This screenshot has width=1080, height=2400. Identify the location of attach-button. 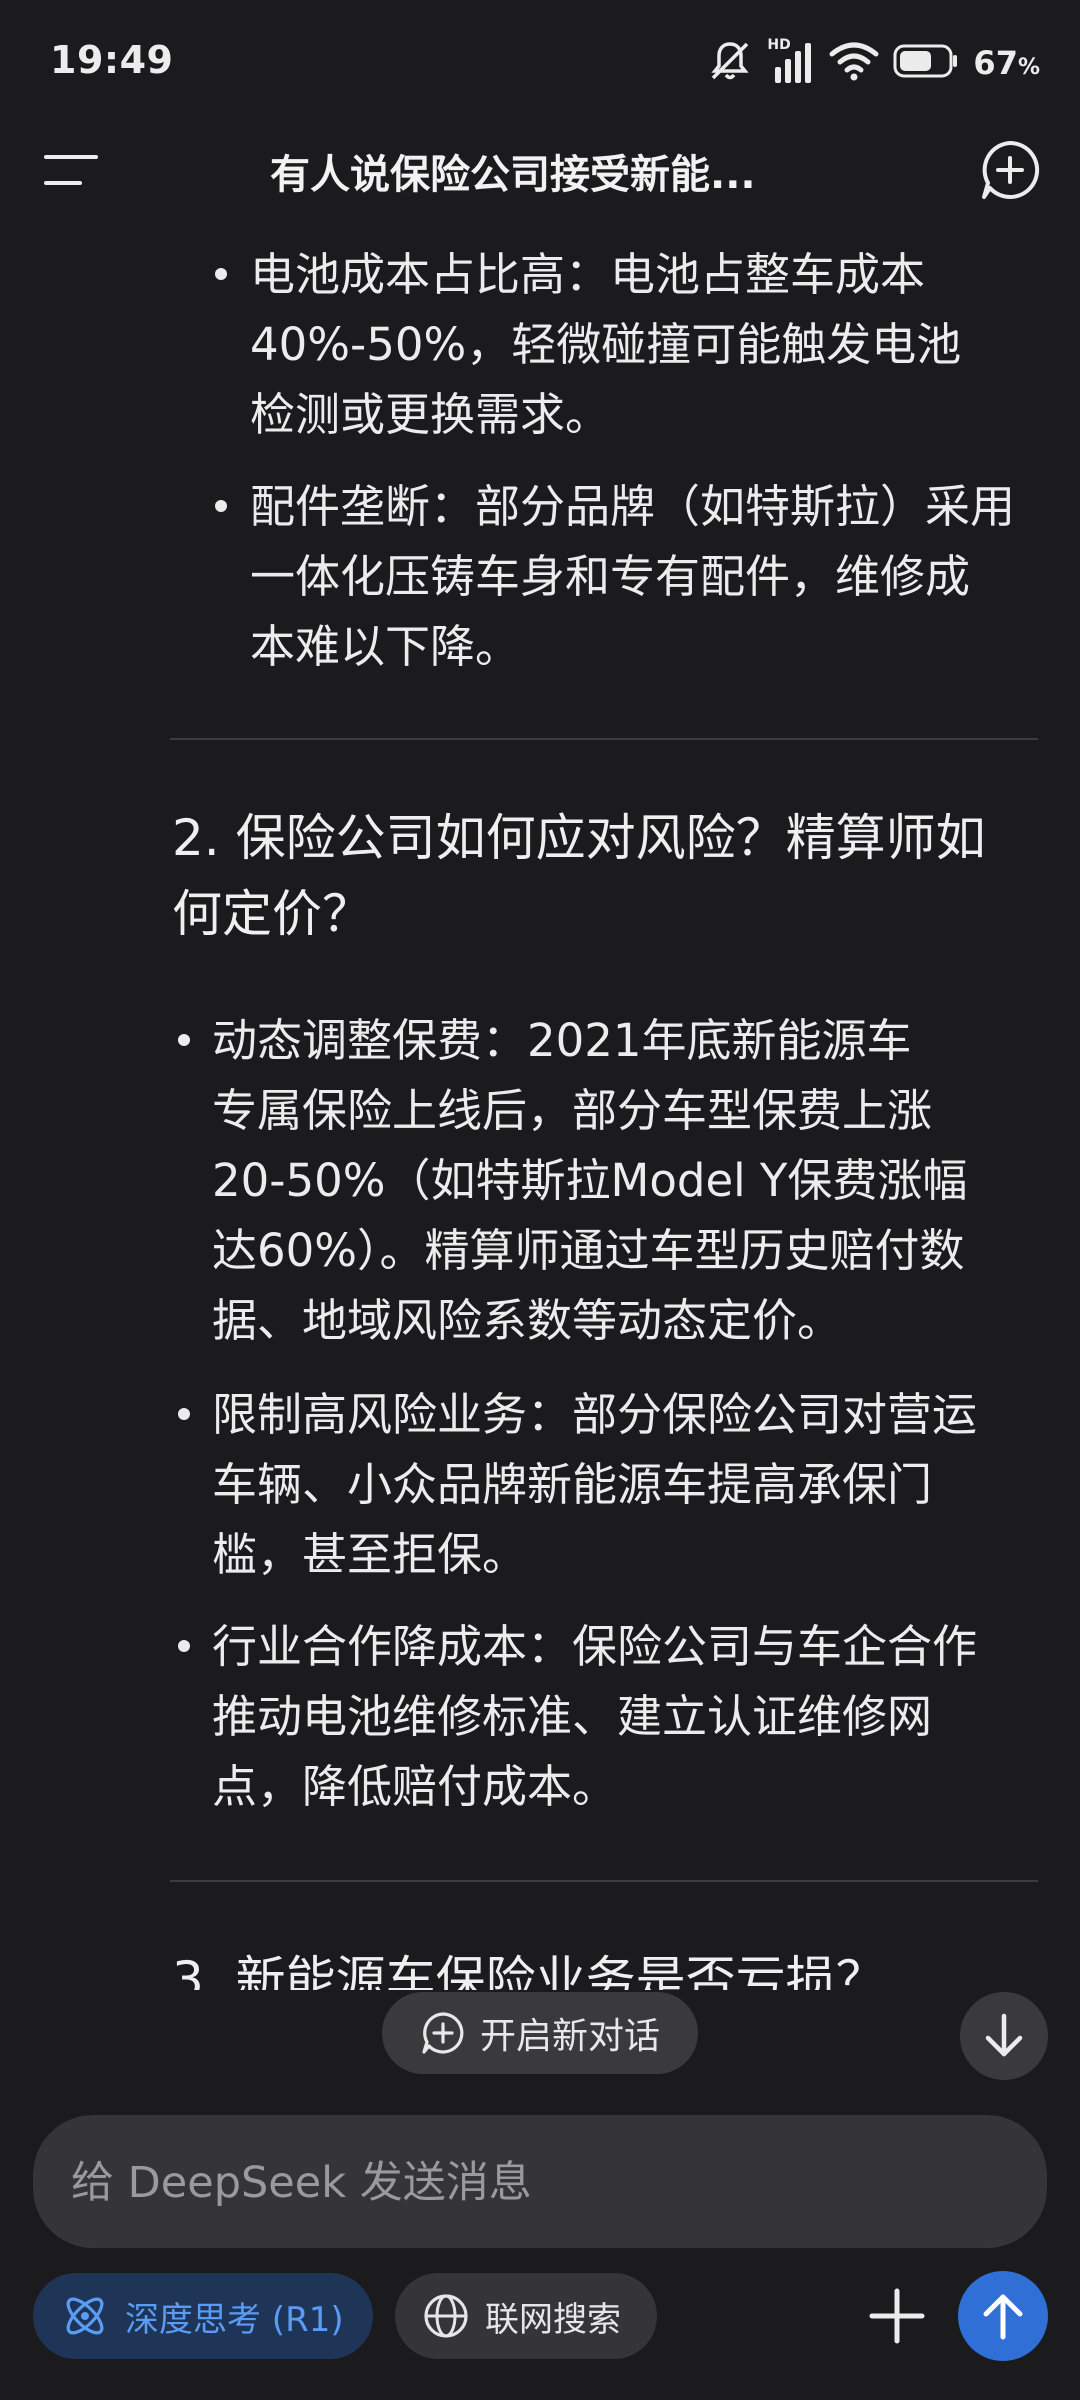
(897, 2316).